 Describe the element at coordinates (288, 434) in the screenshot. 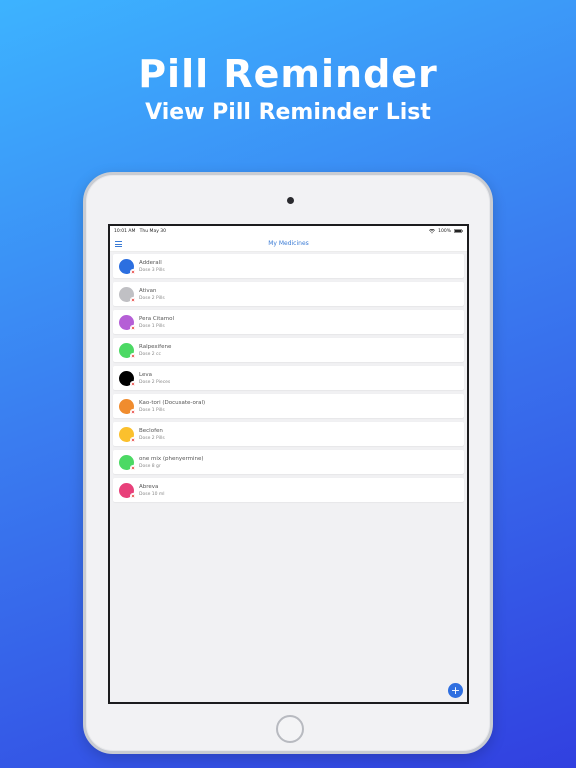

I see `list-item: Beclofen Dose 2 Pills` at that location.